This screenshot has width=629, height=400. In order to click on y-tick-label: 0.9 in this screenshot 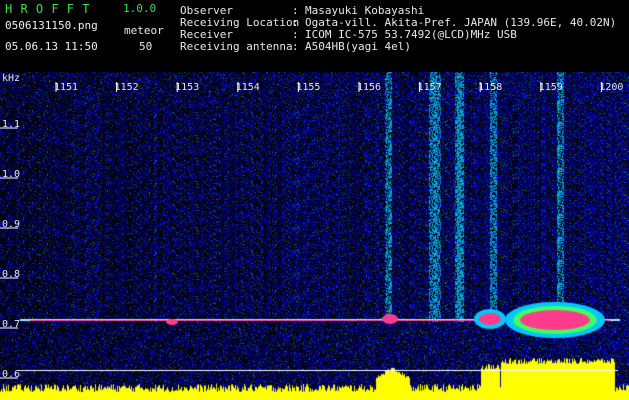, I will do `click(11, 224)`.